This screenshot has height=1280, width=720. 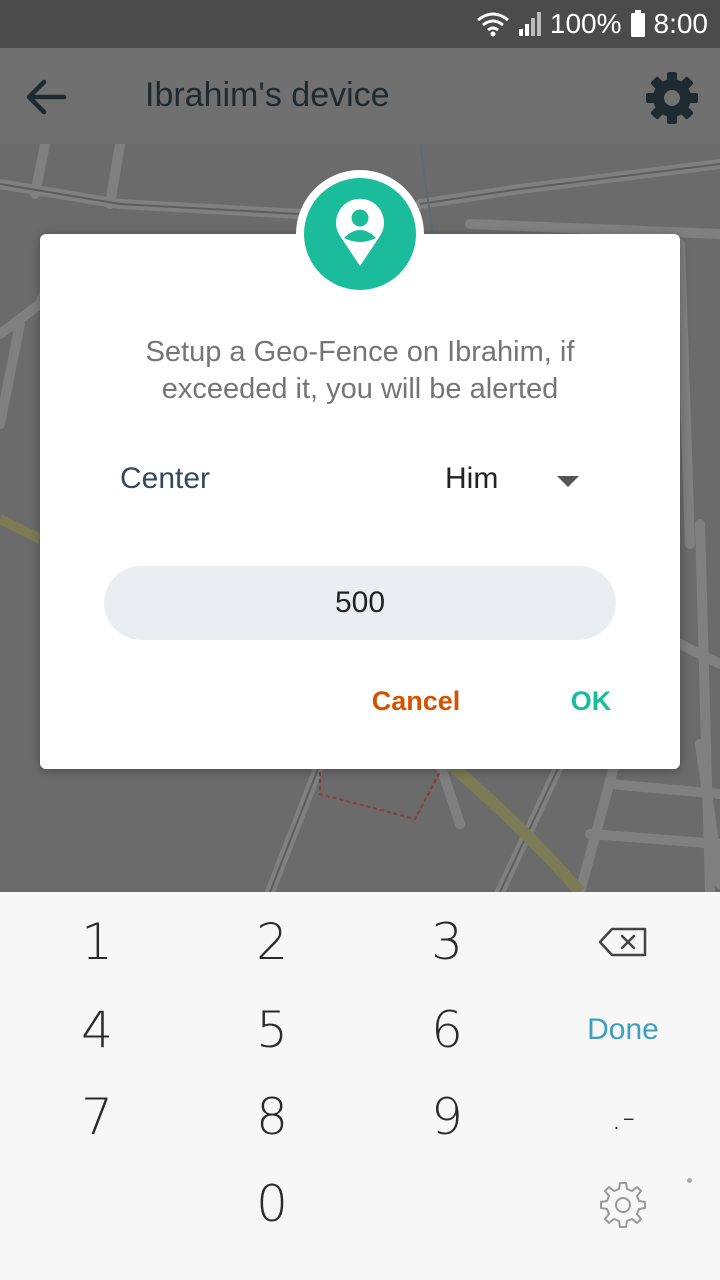 What do you see at coordinates (447, 1117) in the screenshot?
I see `key-9: 9` at bounding box center [447, 1117].